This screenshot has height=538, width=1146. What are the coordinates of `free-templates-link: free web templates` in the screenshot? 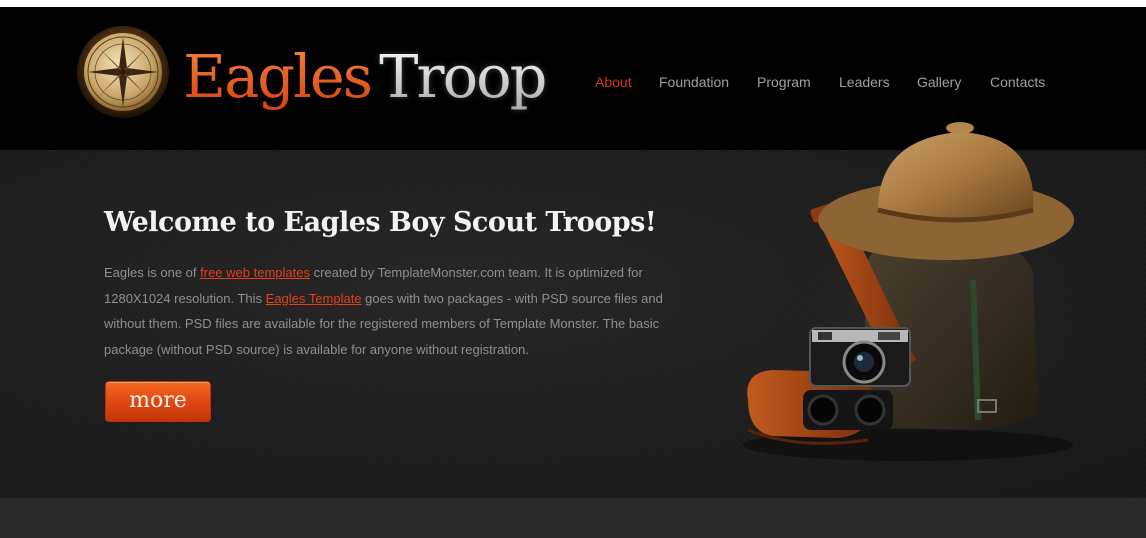 It's located at (255, 272).